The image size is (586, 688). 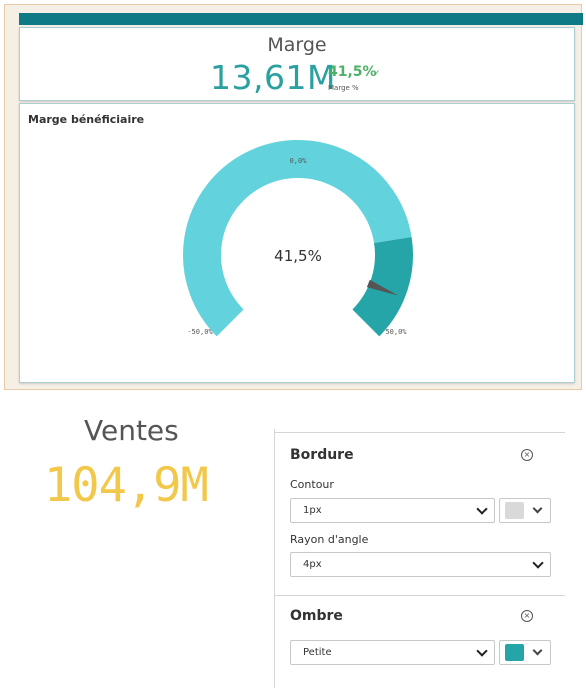 What do you see at coordinates (392, 510) in the screenshot?
I see `contour-select: 1px` at bounding box center [392, 510].